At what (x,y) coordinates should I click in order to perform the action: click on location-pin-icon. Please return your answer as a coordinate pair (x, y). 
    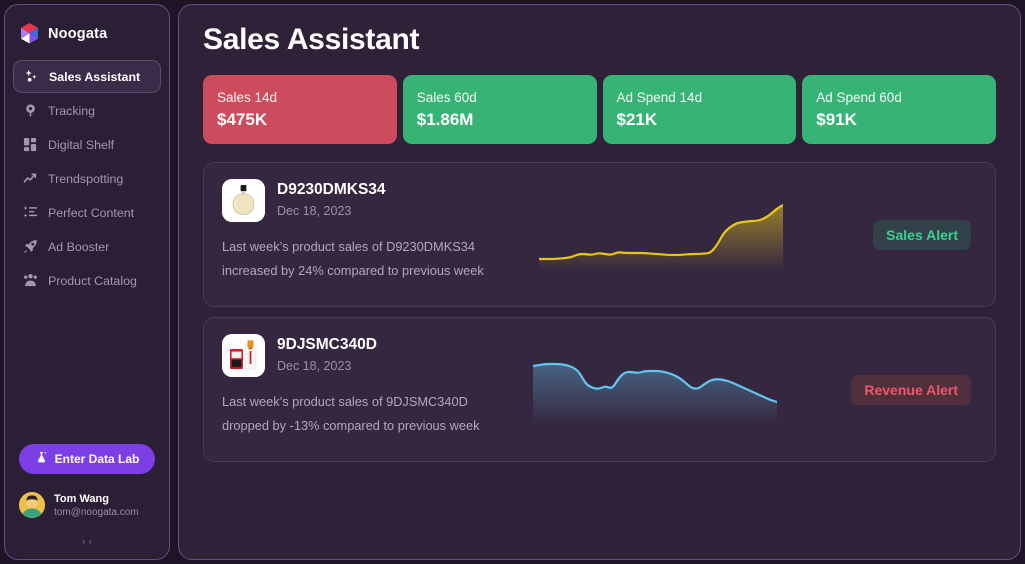
    Looking at the image, I should click on (30, 110).